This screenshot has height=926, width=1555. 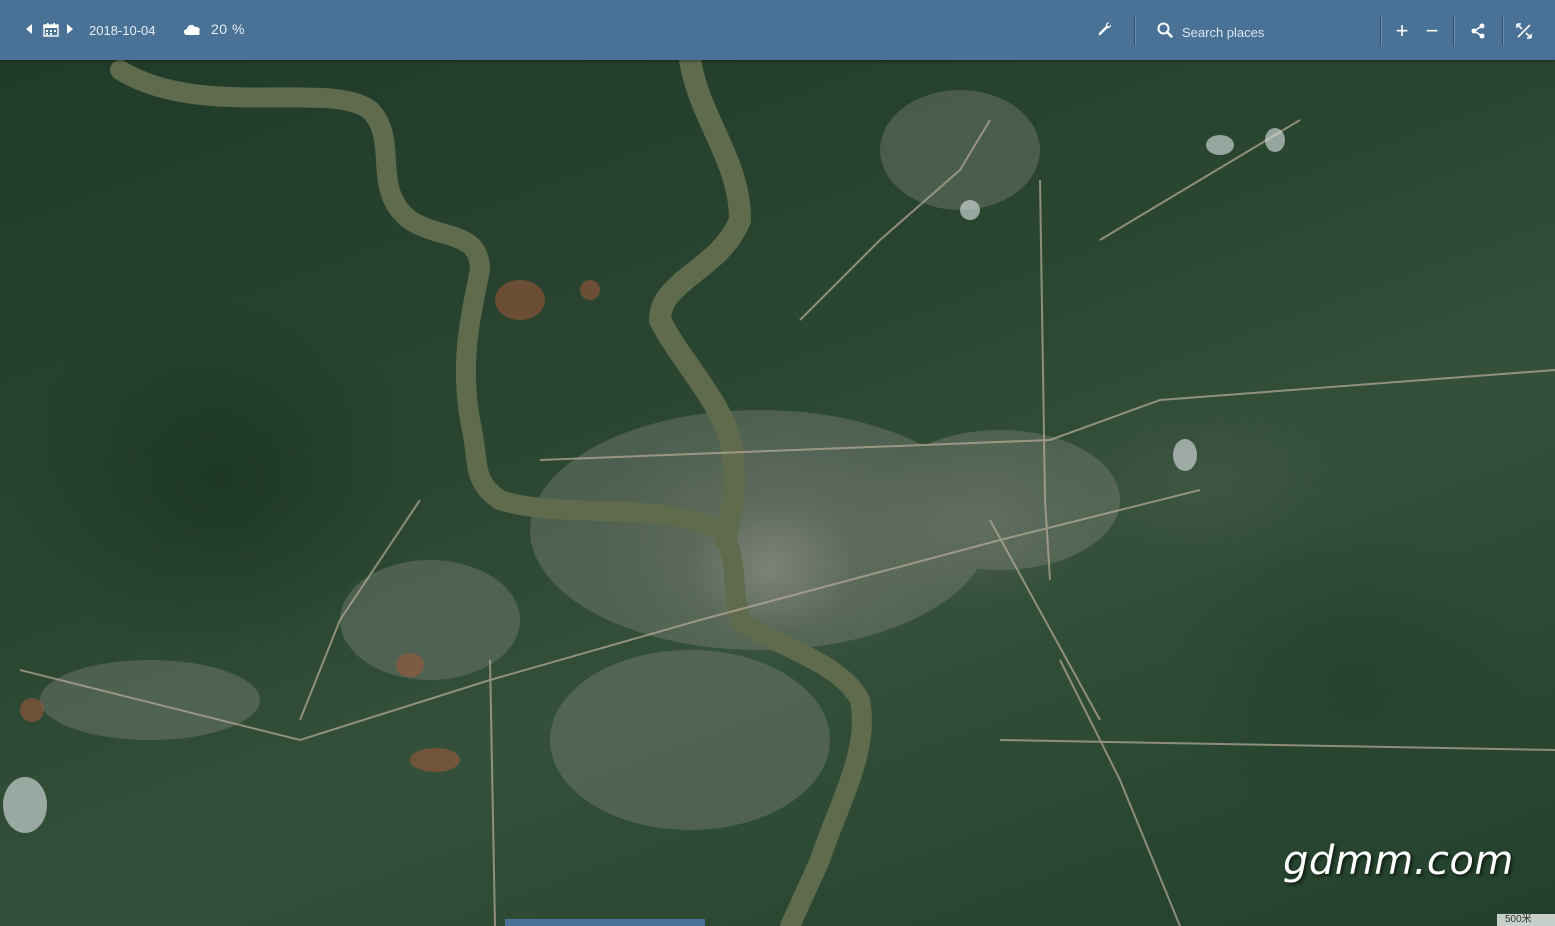 I want to click on watermark: gdmm.com, so click(x=1398, y=861).